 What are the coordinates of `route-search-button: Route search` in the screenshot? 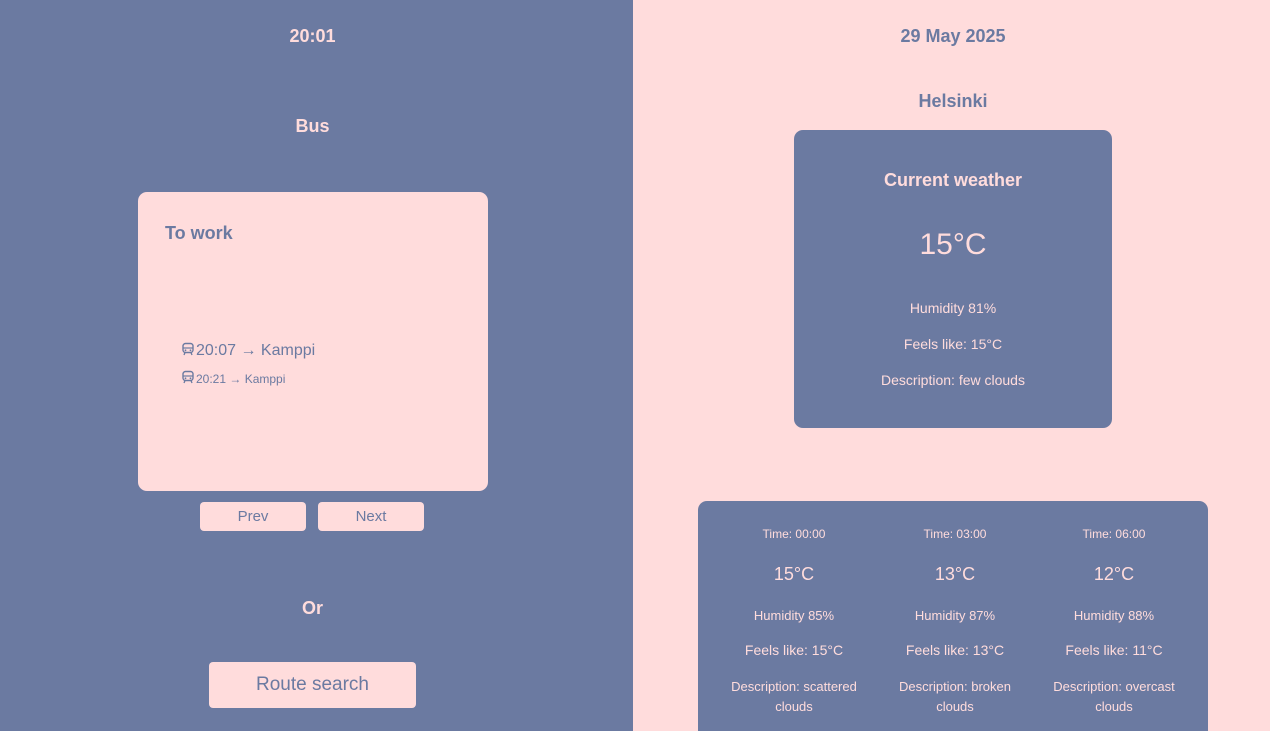 It's located at (312, 685).